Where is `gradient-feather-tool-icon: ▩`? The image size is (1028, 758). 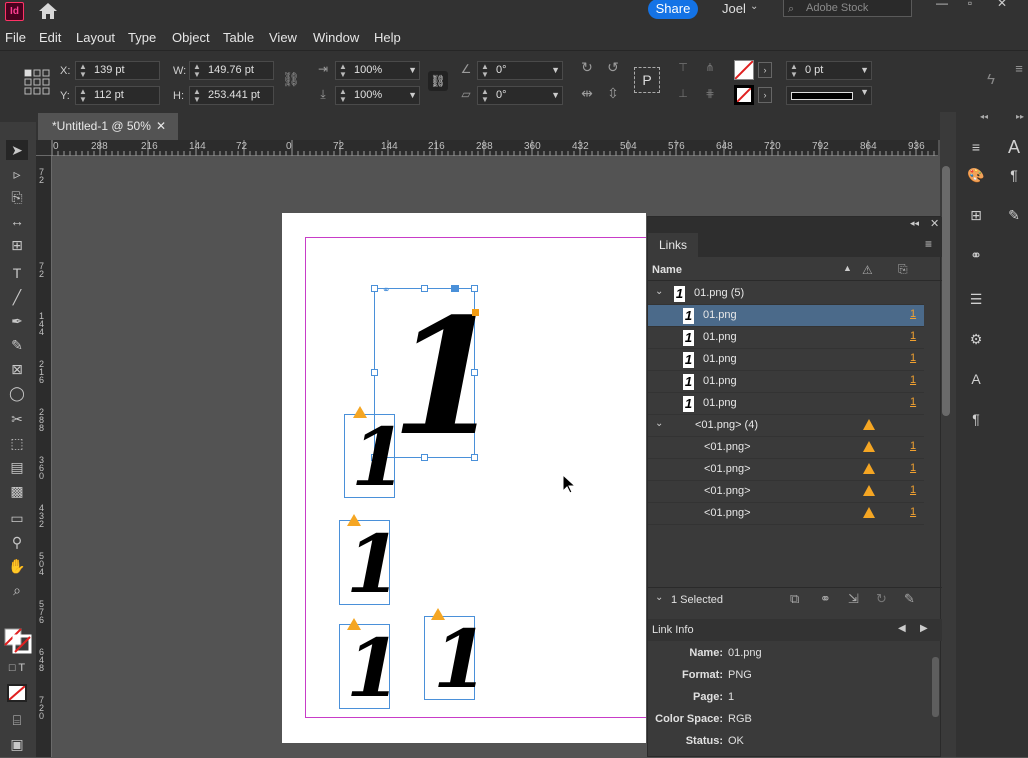
gradient-feather-tool-icon: ▩ is located at coordinates (17, 491).